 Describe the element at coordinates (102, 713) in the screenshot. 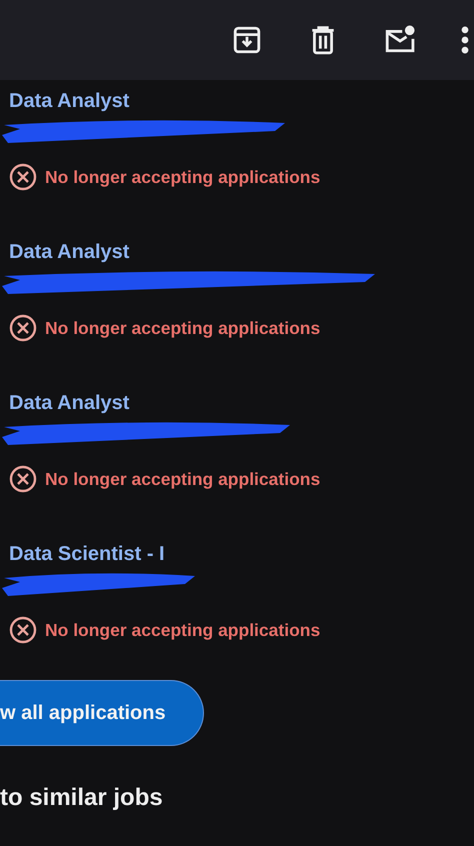

I see `view-applications-button: w all applications` at that location.